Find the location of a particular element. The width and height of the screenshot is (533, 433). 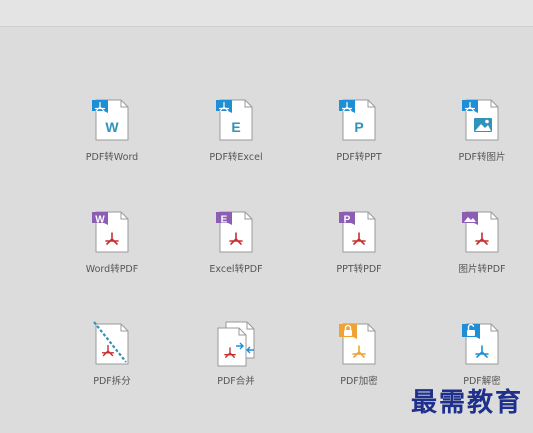

tool-pdf-to-excel-button: E PDF转Excel is located at coordinates (236, 141).